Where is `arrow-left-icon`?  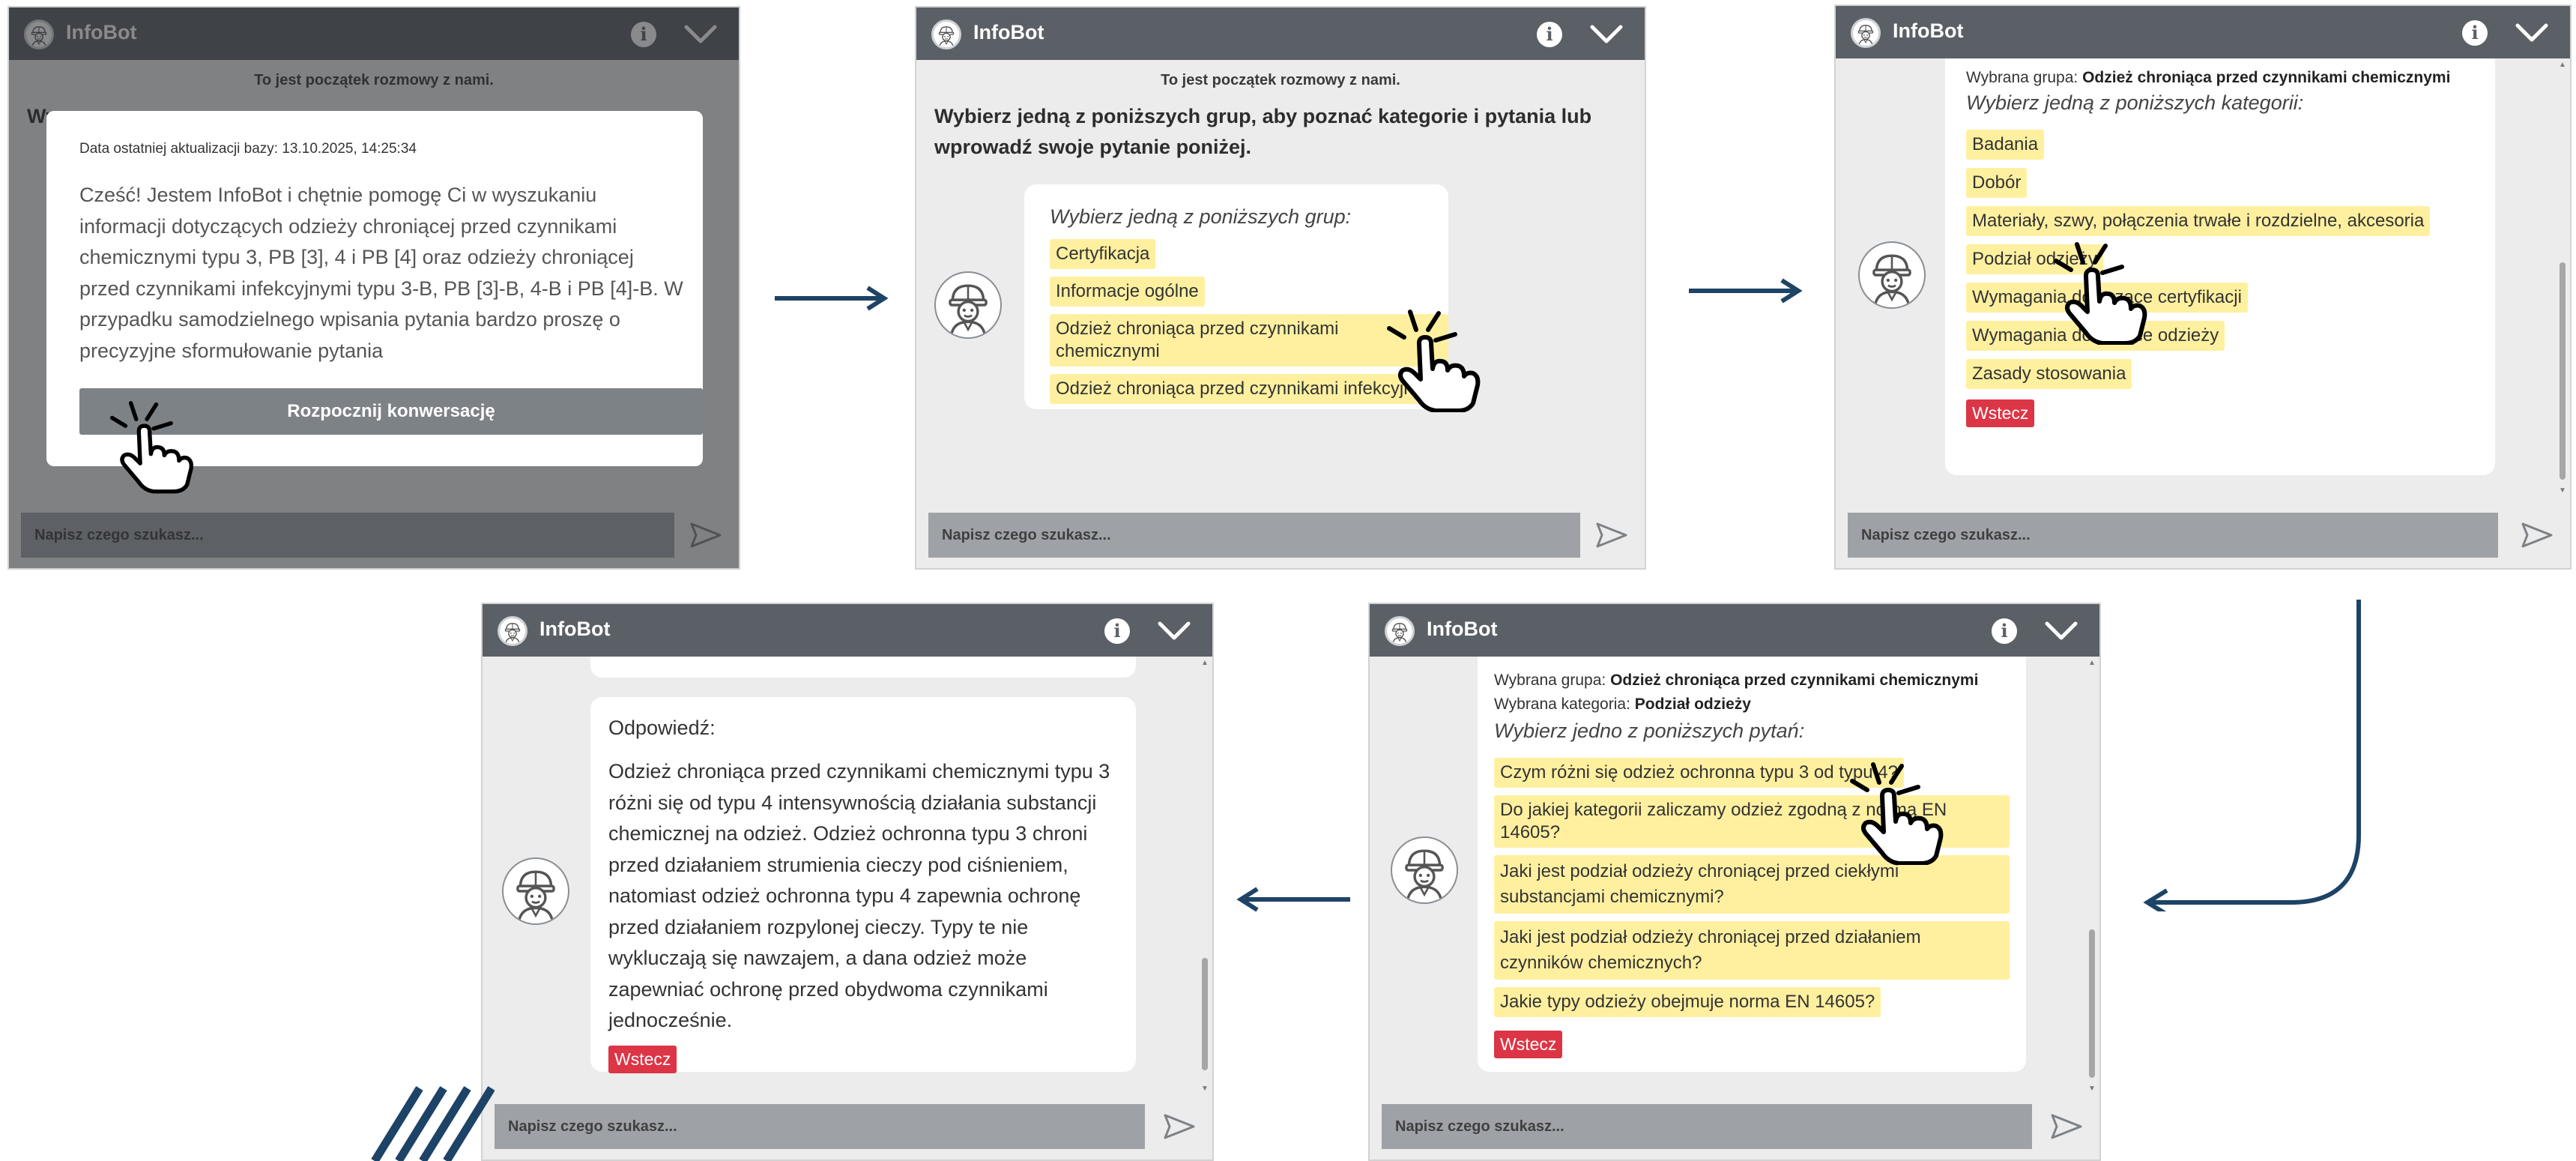 arrow-left-icon is located at coordinates (1293, 899).